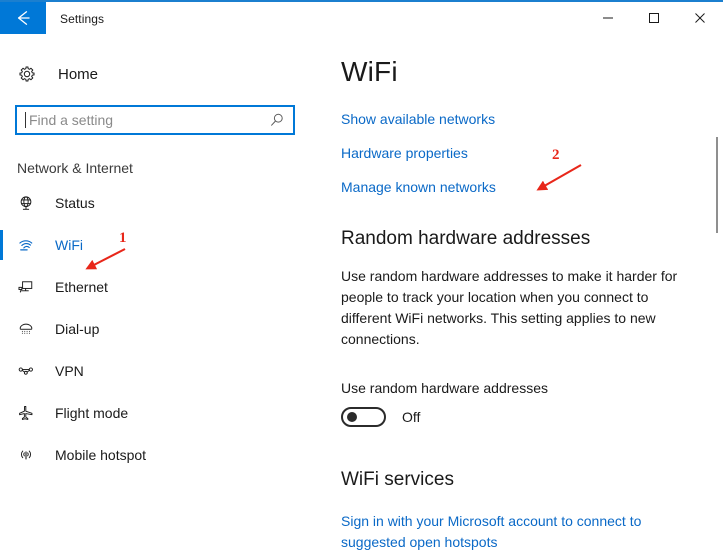 The image size is (723, 550). Describe the element at coordinates (82, 19) in the screenshot. I see `window-title: Settings` at that location.